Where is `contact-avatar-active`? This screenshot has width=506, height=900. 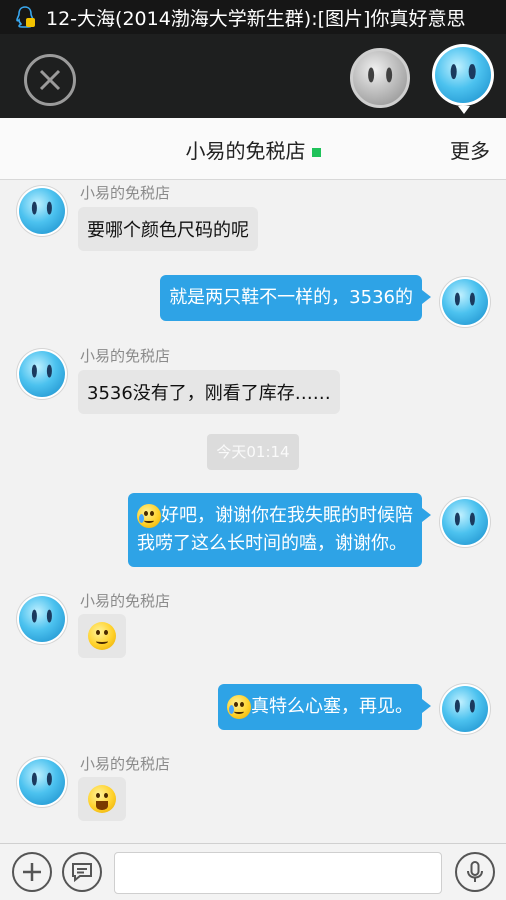 contact-avatar-active is located at coordinates (463, 79).